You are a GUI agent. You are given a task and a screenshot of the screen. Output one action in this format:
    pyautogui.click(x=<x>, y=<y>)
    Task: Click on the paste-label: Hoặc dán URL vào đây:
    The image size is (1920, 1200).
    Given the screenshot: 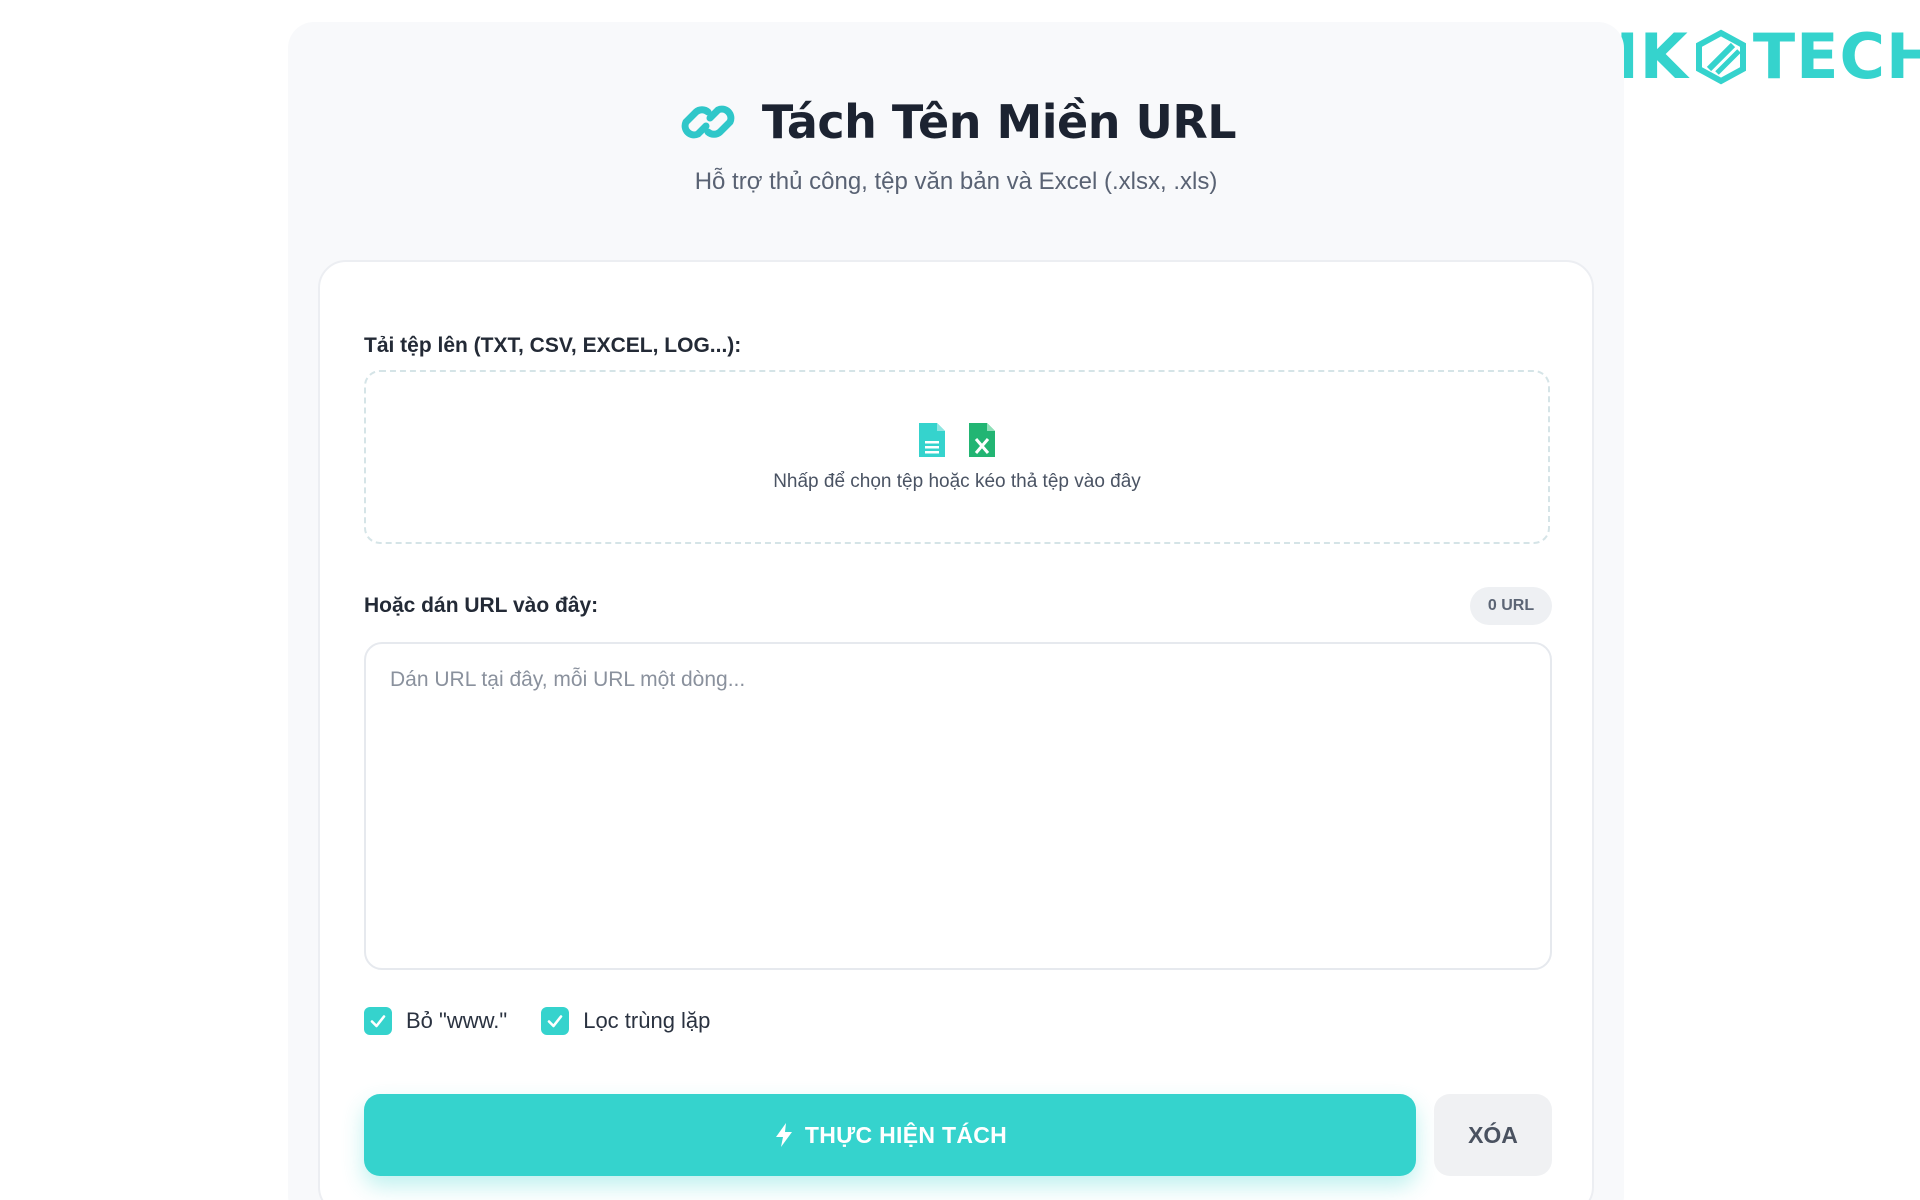 What is the action you would take?
    pyautogui.click(x=481, y=605)
    